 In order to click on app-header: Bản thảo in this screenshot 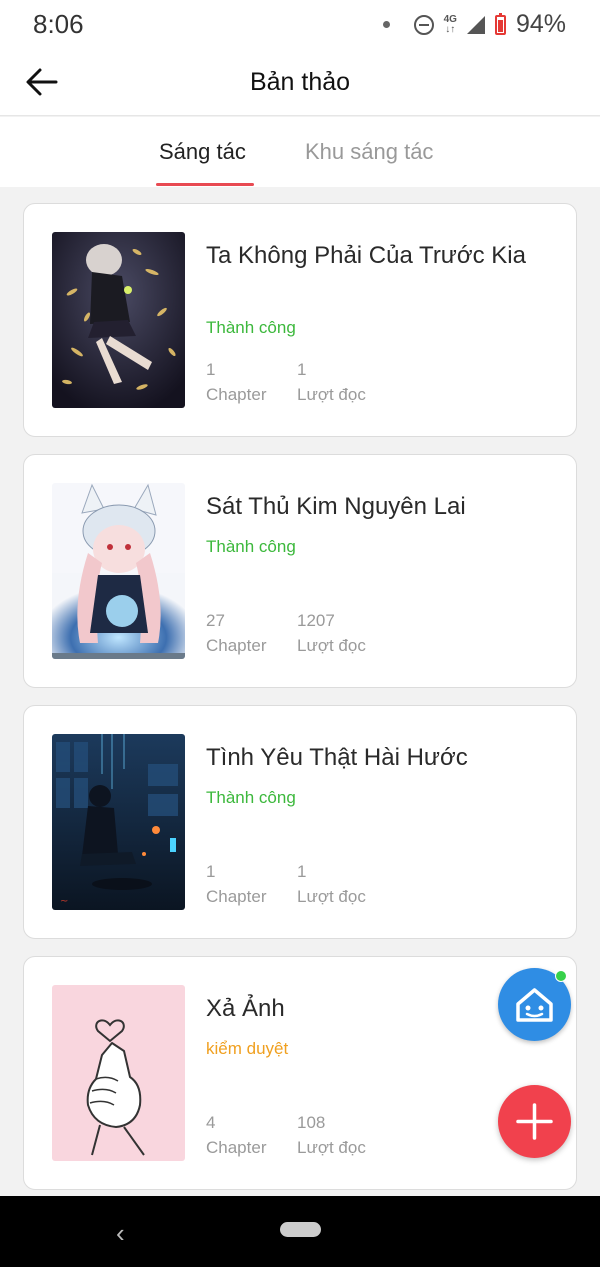, I will do `click(300, 83)`.